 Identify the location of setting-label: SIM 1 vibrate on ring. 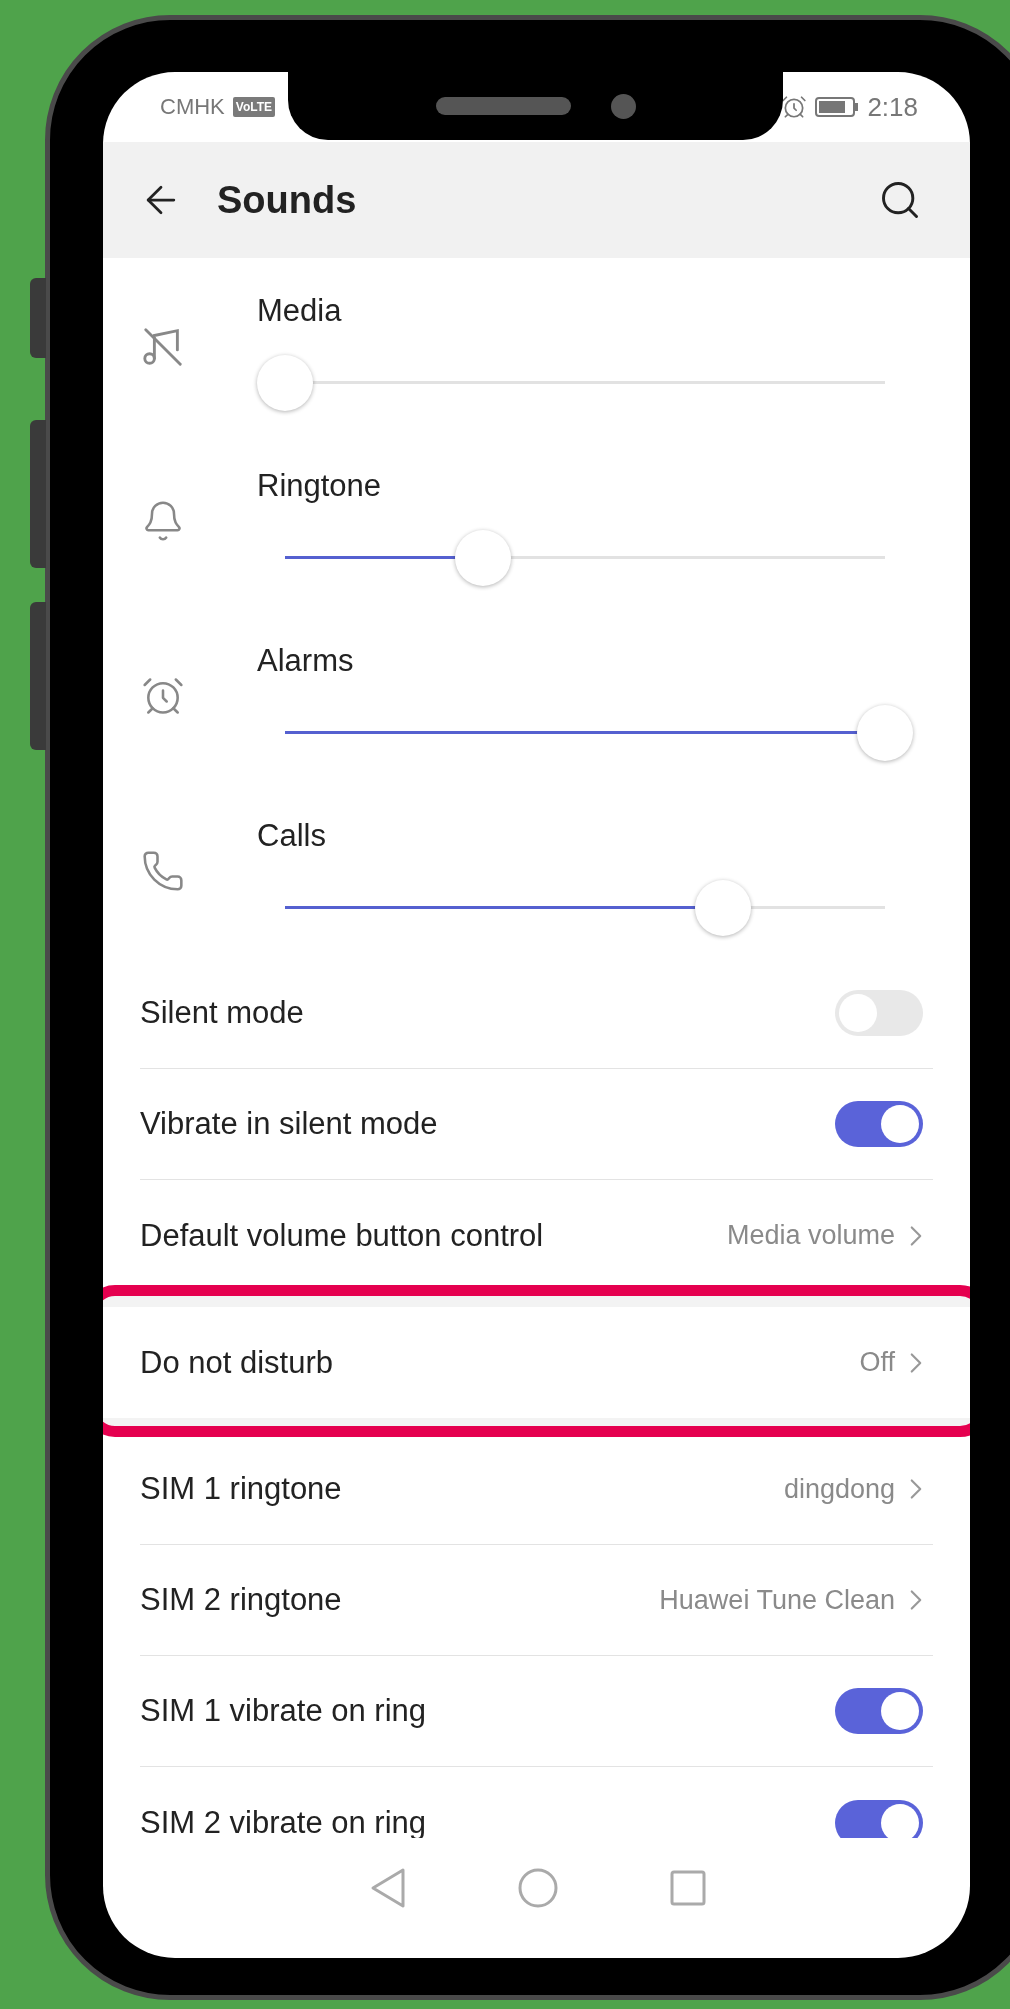
(284, 1711).